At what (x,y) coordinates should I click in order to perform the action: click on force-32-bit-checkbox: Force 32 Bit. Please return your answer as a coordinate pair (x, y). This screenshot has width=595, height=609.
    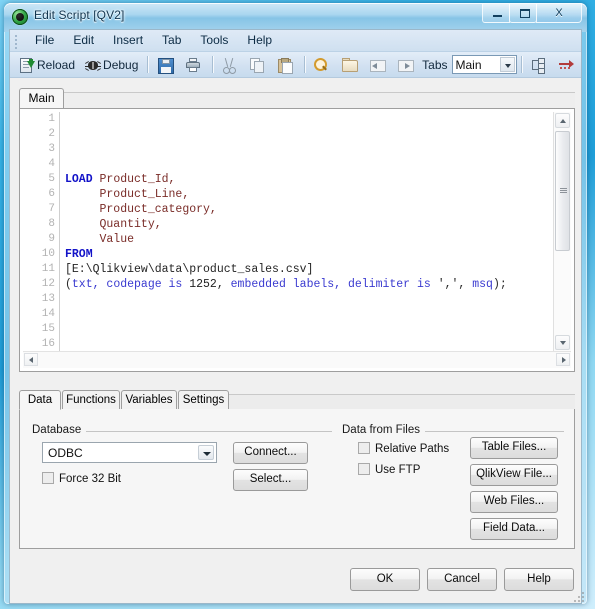
    Looking at the image, I should click on (81, 478).